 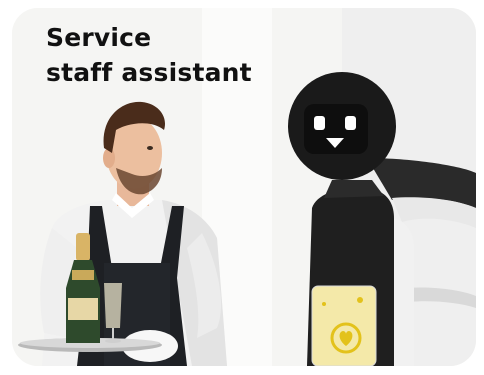 I want to click on title-line-2: staff assistant, so click(x=149, y=72).